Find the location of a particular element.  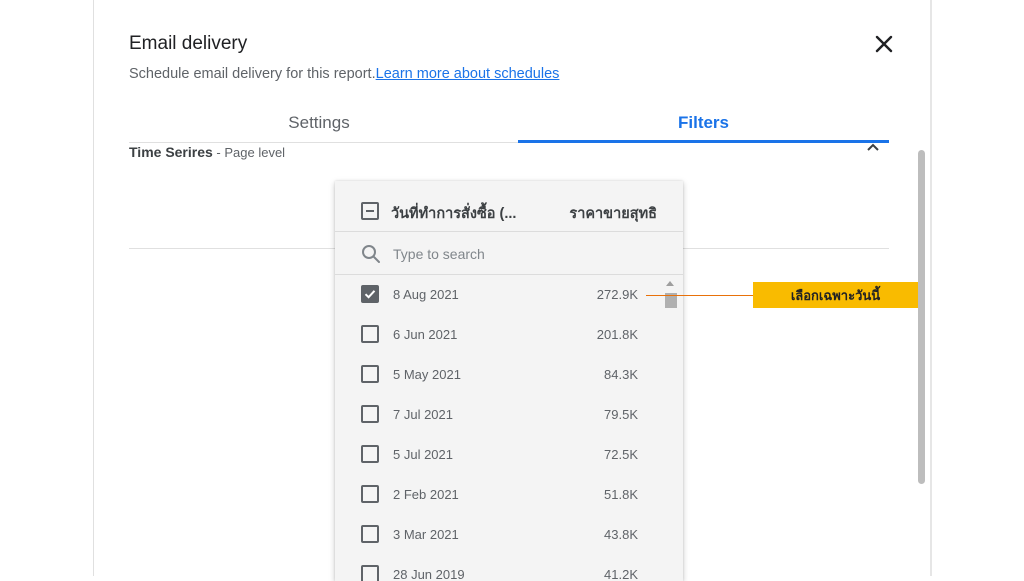

close-icon is located at coordinates (884, 44).